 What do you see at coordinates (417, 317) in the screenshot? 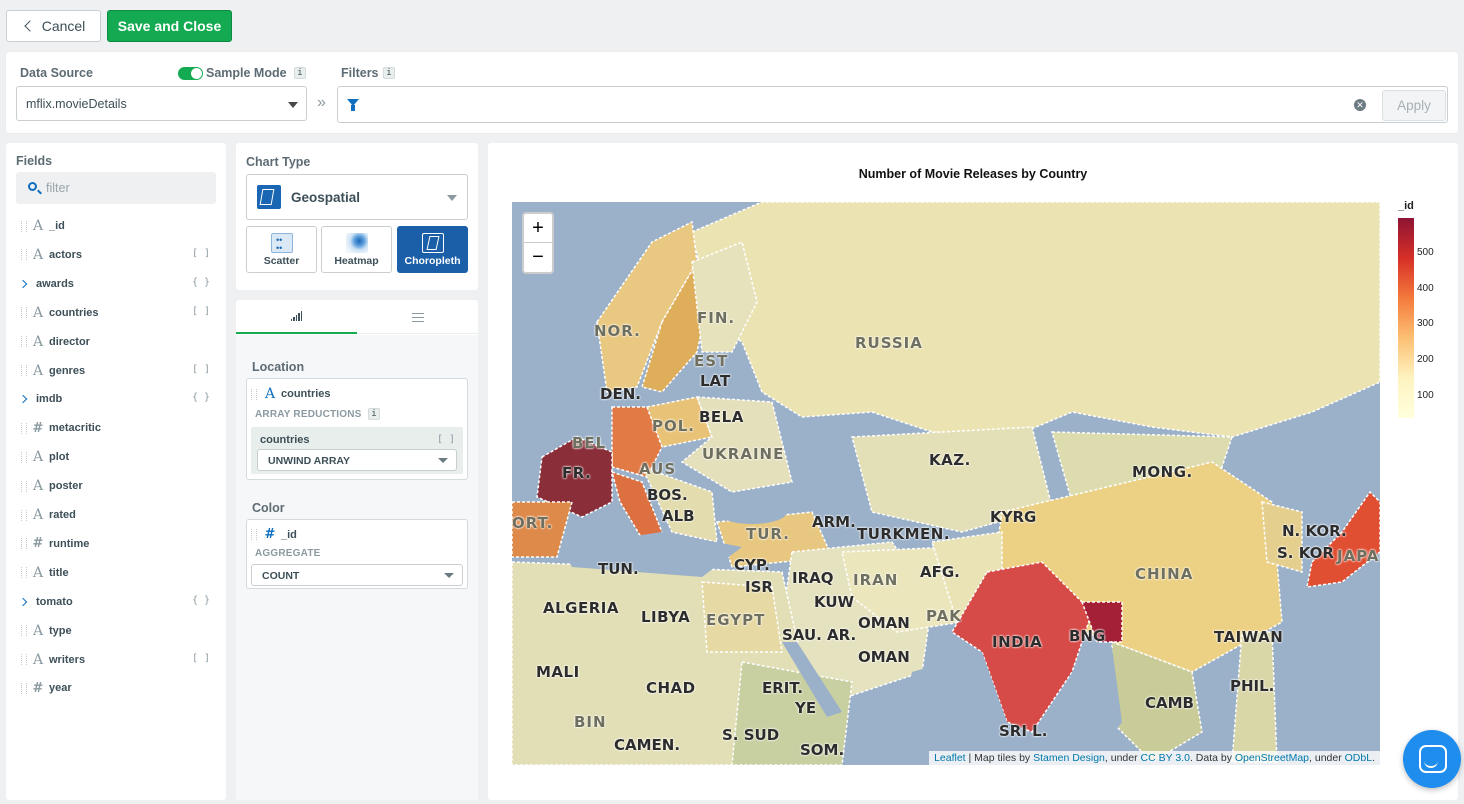
I see `tab-customize` at bounding box center [417, 317].